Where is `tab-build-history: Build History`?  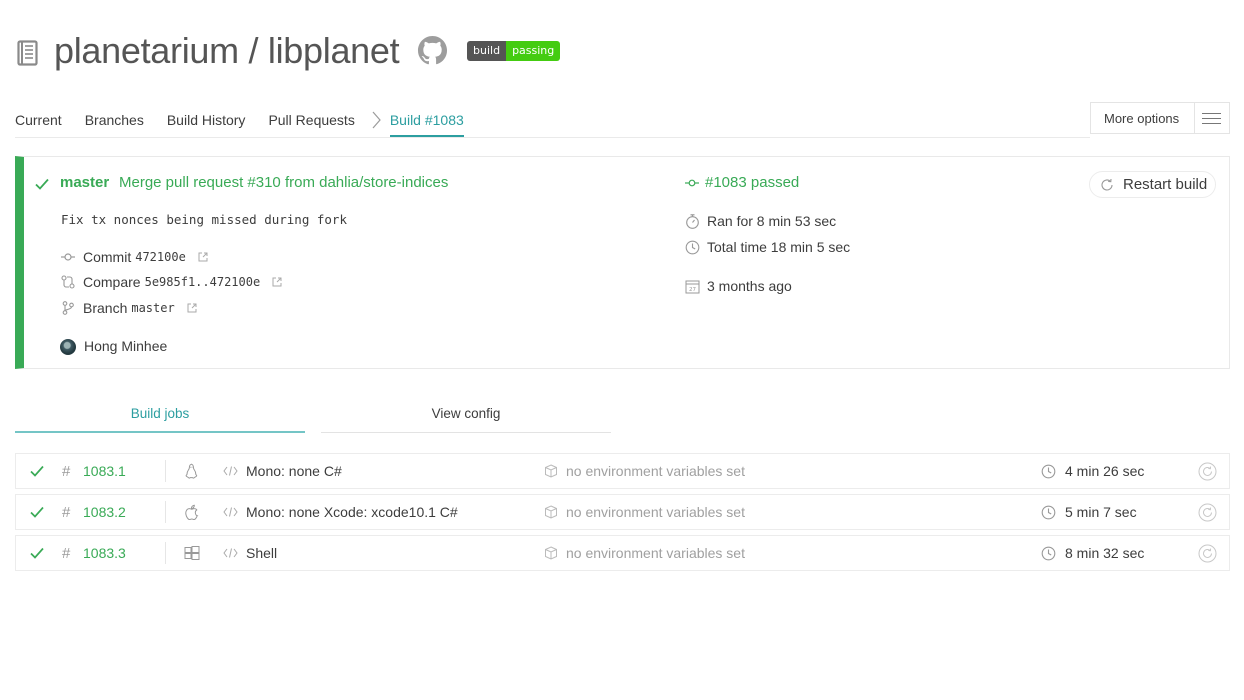 tab-build-history: Build History is located at coordinates (206, 120).